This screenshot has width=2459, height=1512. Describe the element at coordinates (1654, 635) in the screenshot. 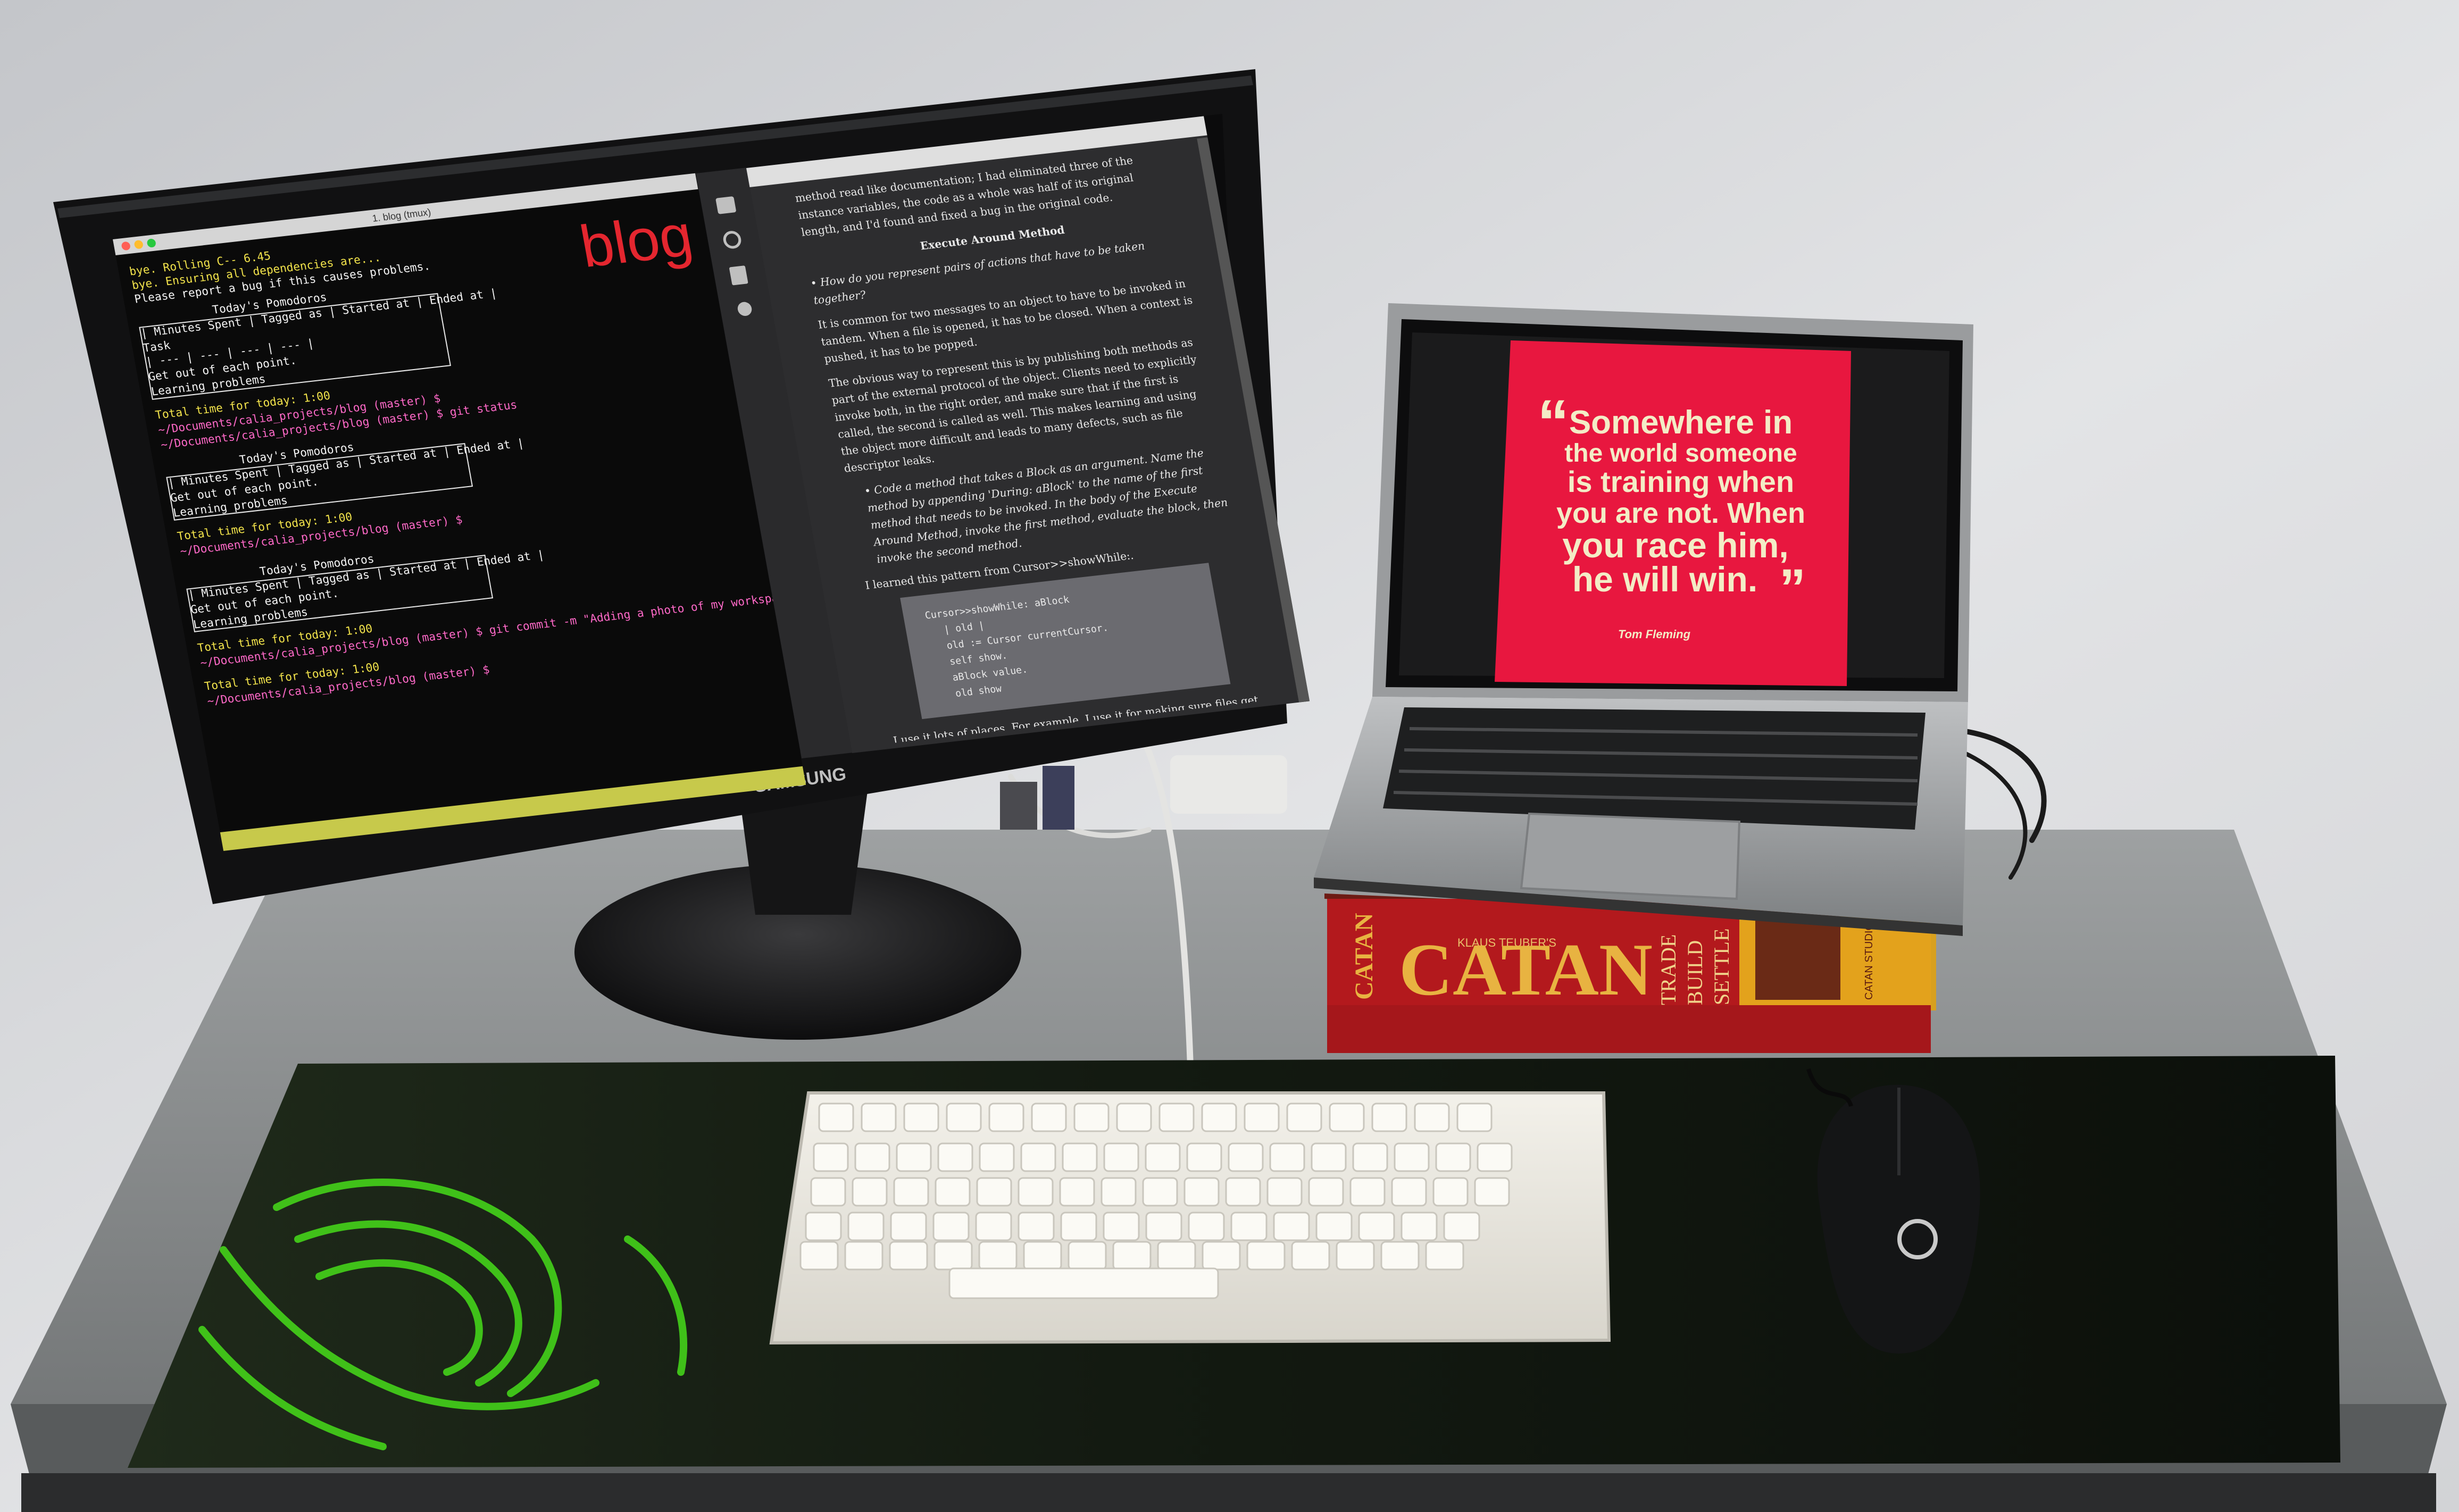

I see `quote-attribution: Tom Fleming` at that location.